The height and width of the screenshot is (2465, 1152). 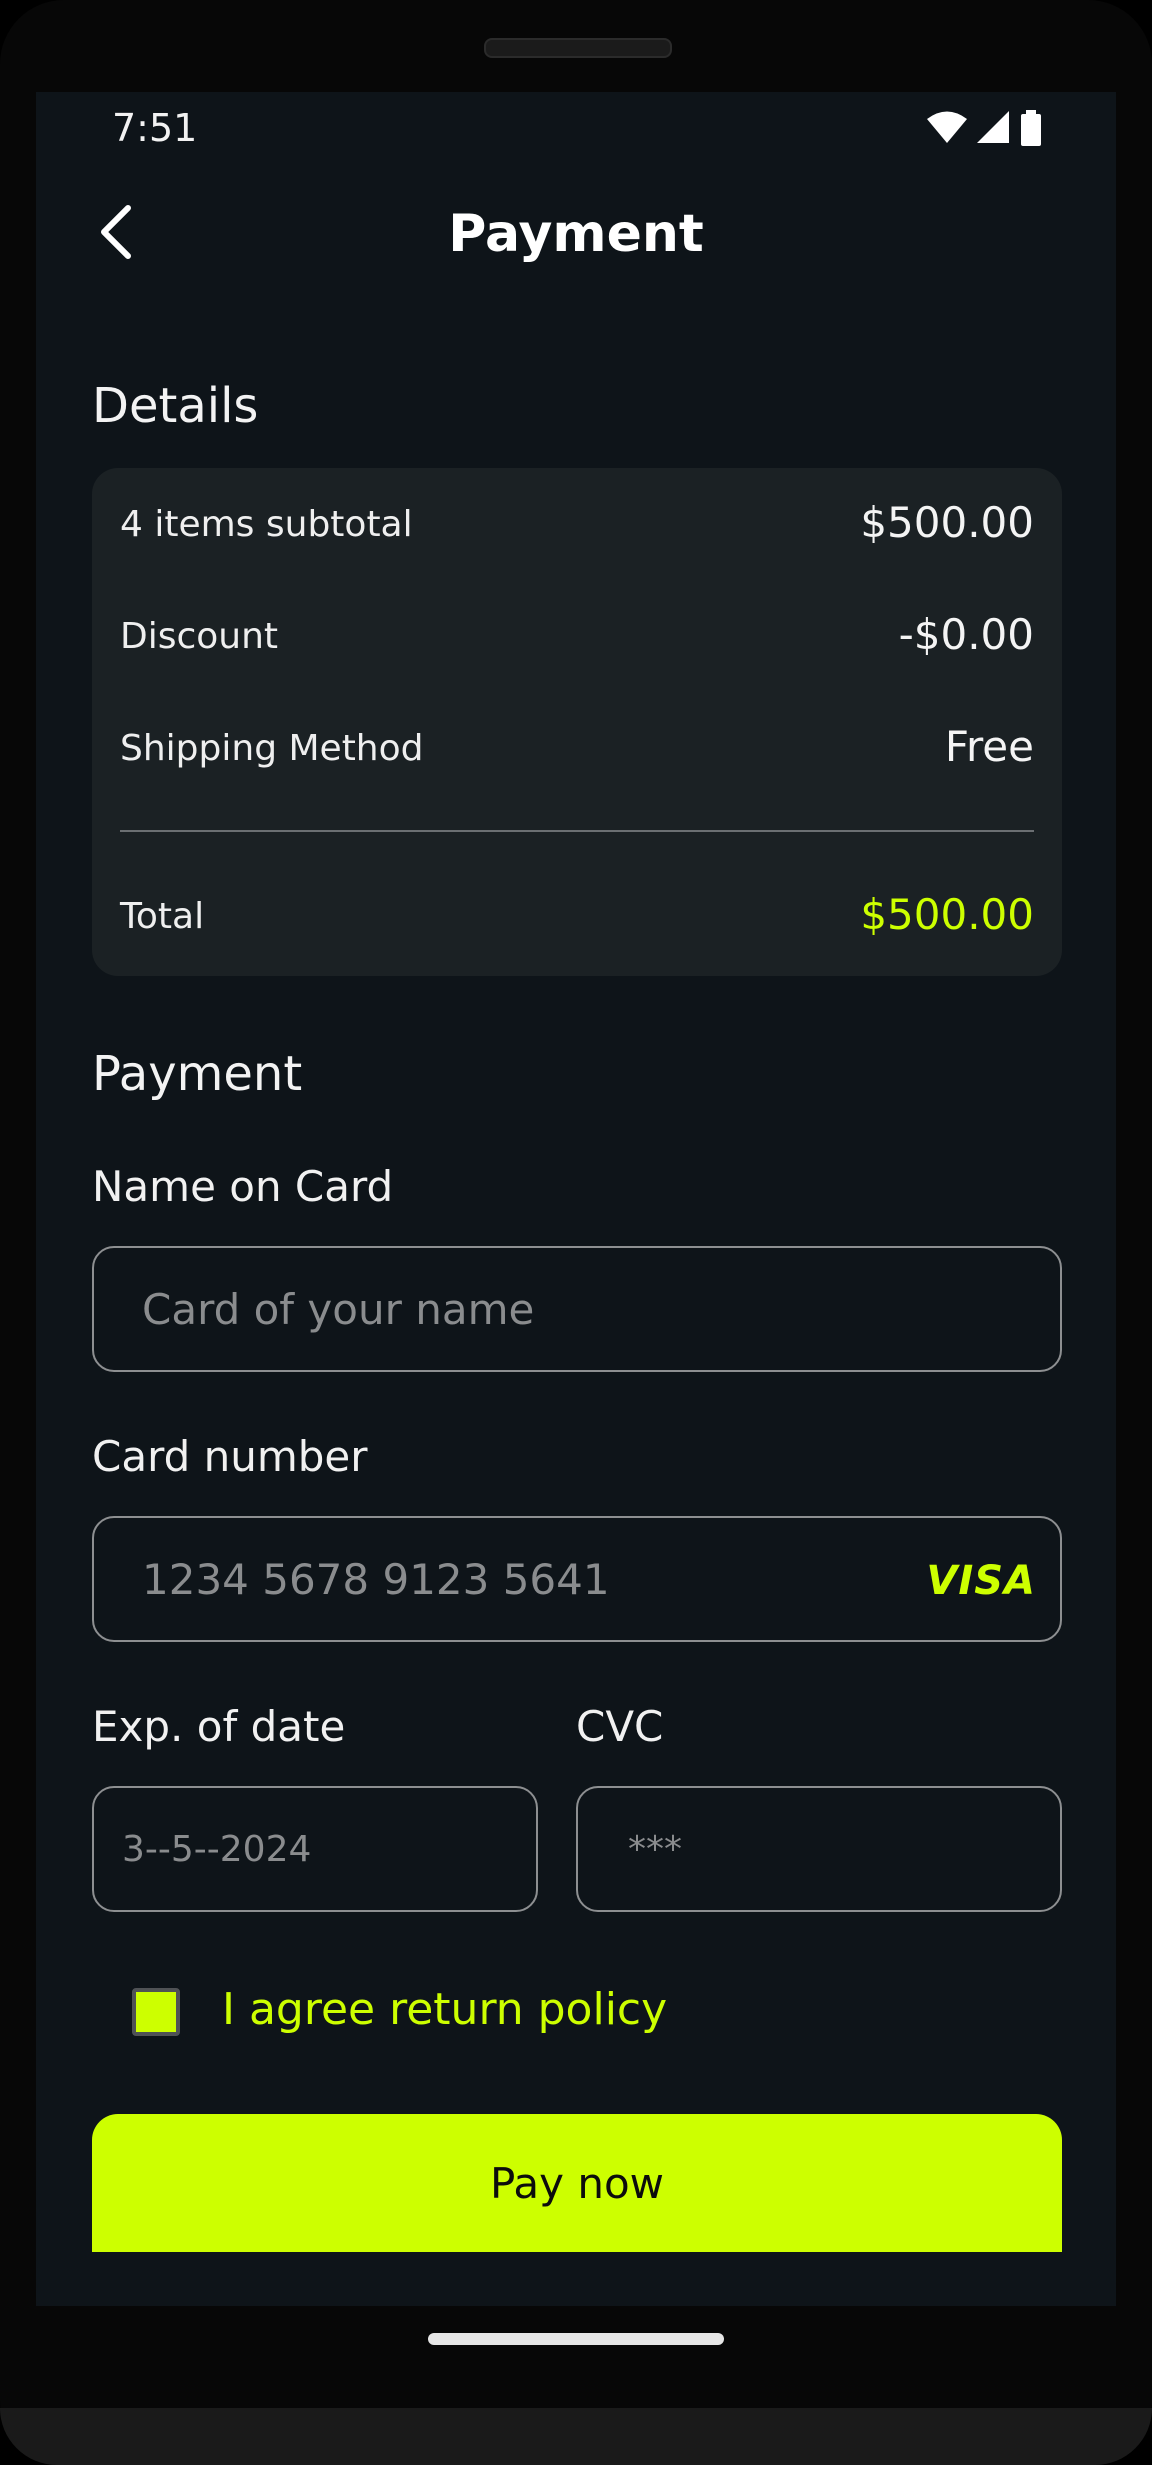 What do you see at coordinates (819, 1849) in the screenshot?
I see `cvc-input: ***` at bounding box center [819, 1849].